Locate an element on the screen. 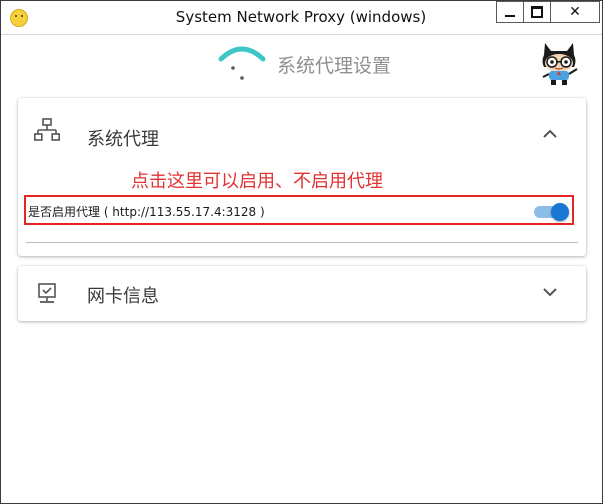 The width and height of the screenshot is (603, 504). app-header: 系统代理设置 is located at coordinates (301, 65).